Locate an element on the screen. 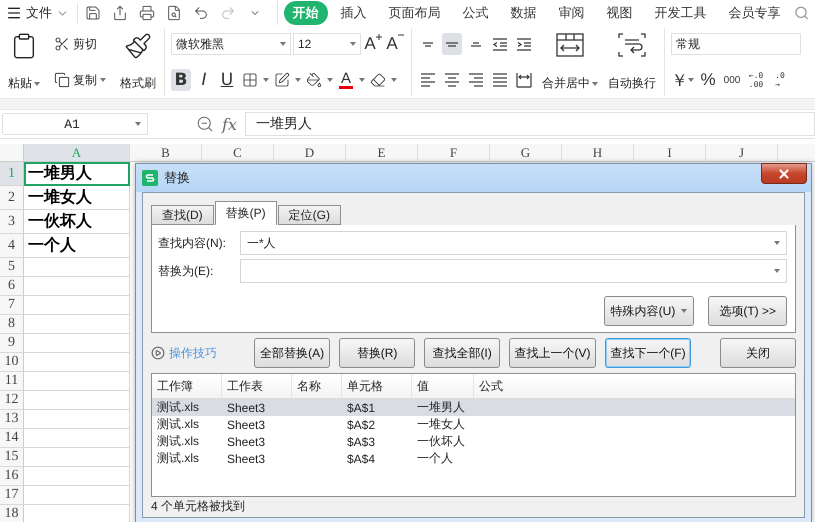  column-header: G is located at coordinates (526, 153).